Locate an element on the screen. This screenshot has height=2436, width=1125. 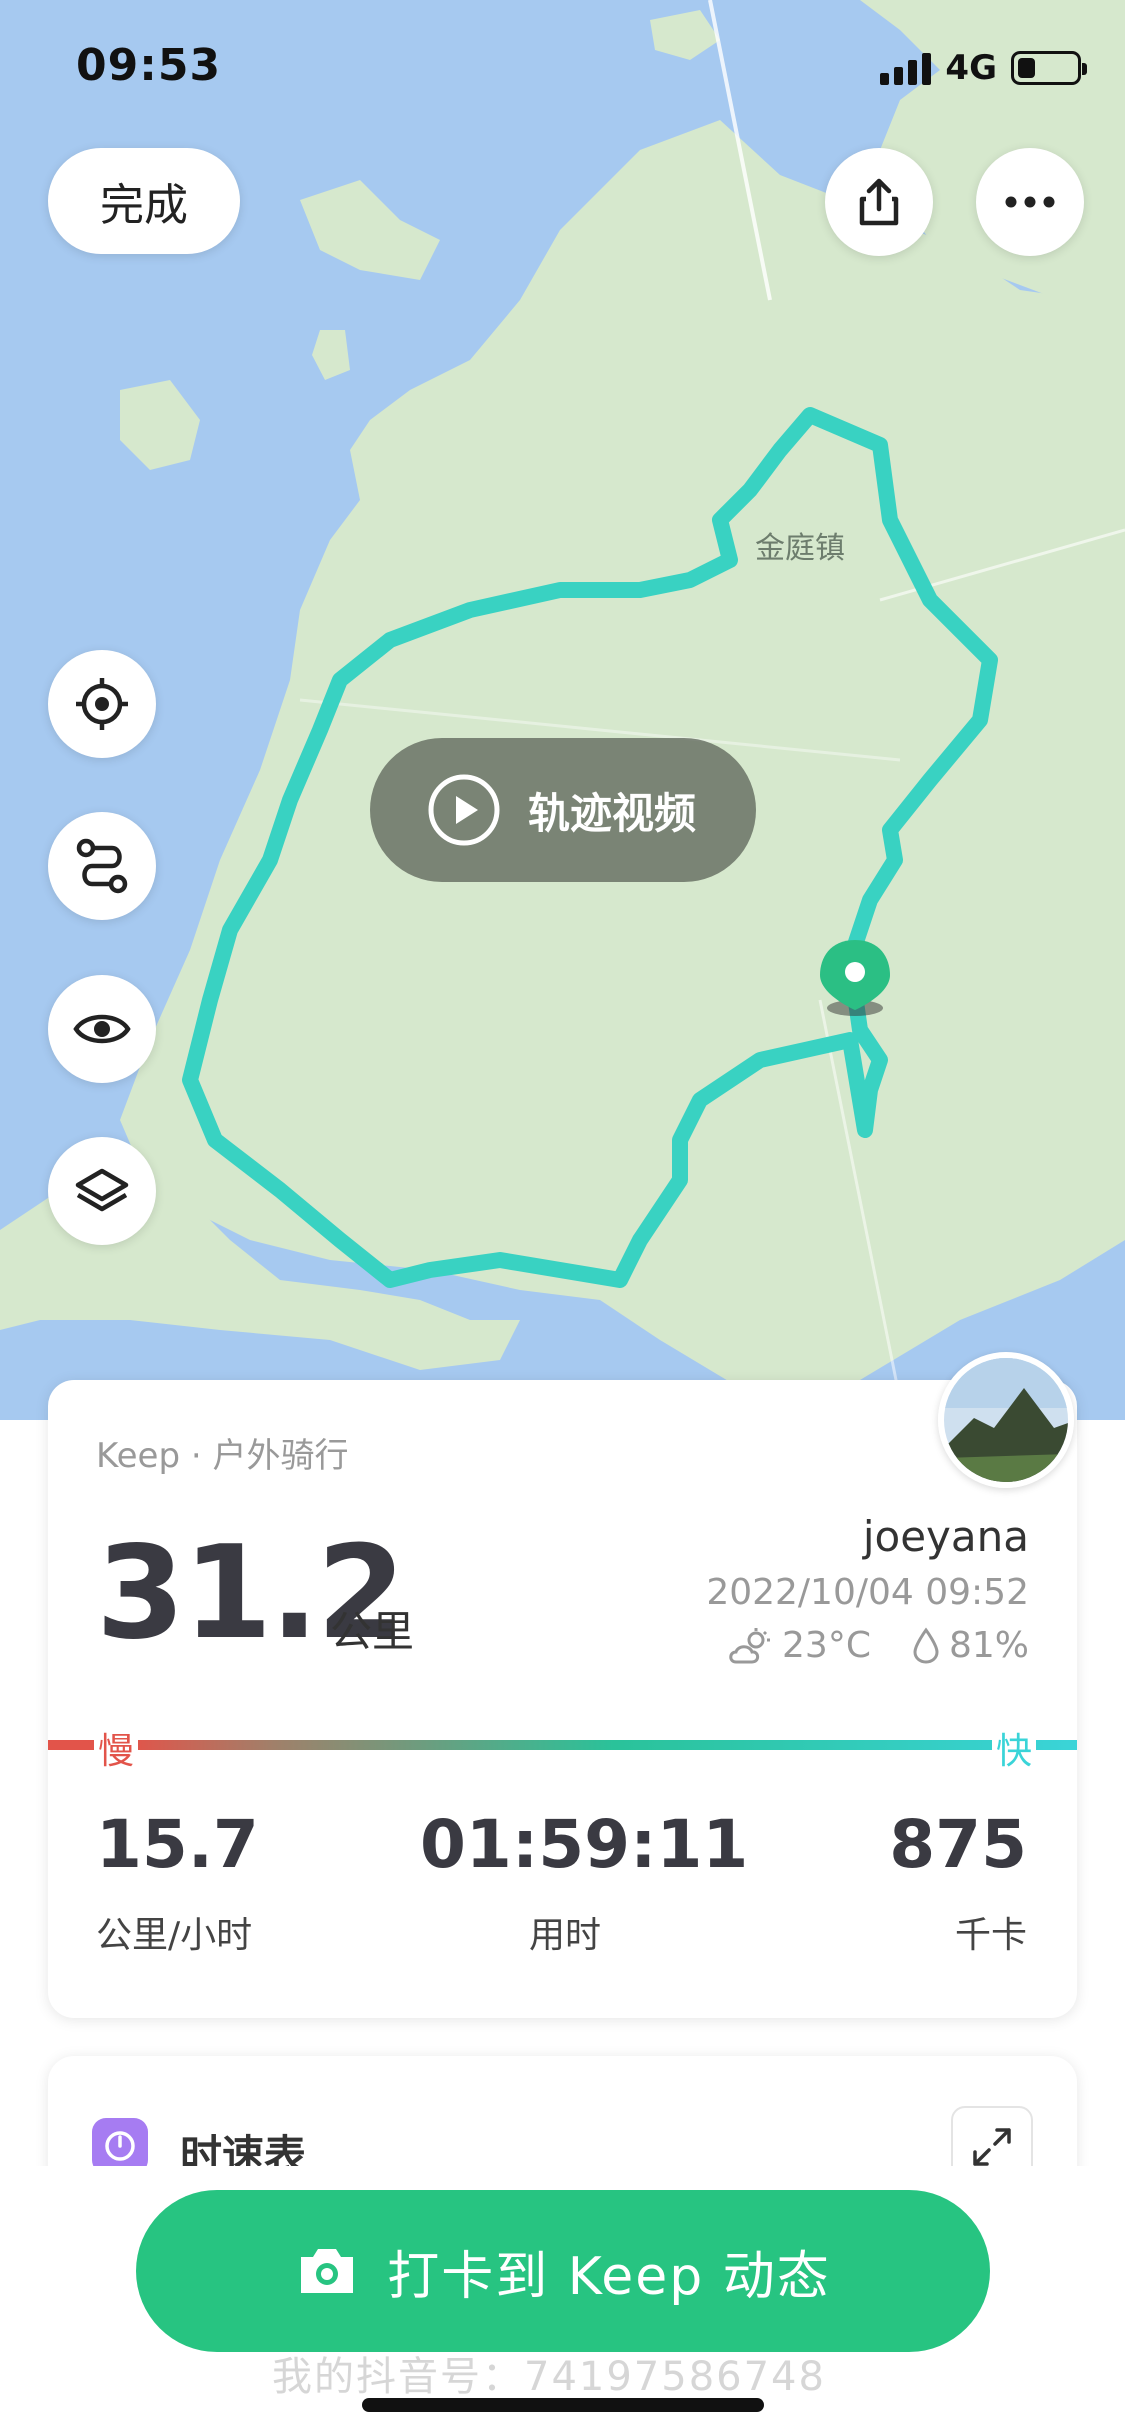
weather-info: 23°C 81% is located at coordinates (877, 1645).